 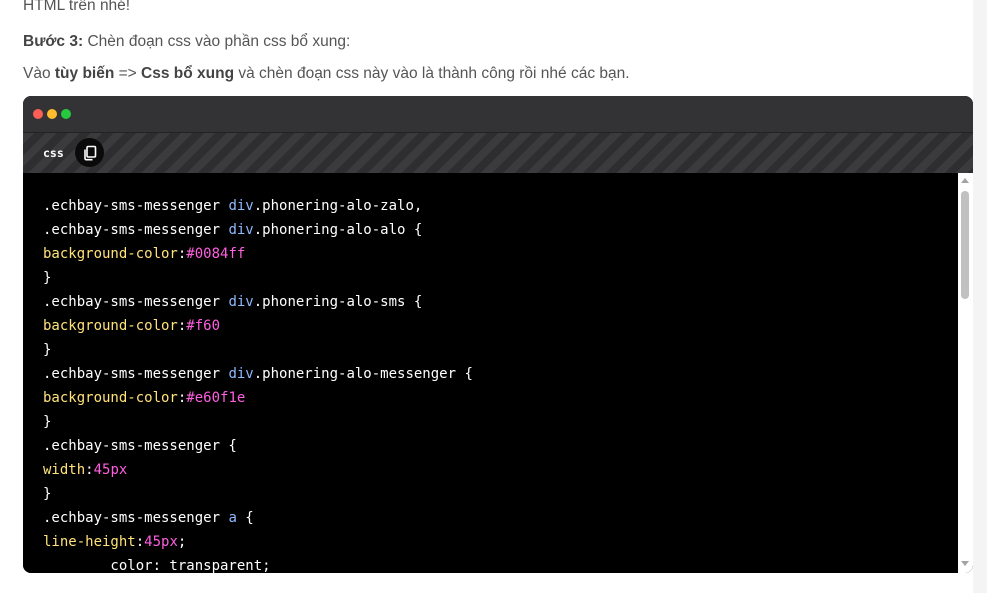 I want to click on code-token-plain: .phonering-alo-sms {, so click(x=338, y=302).